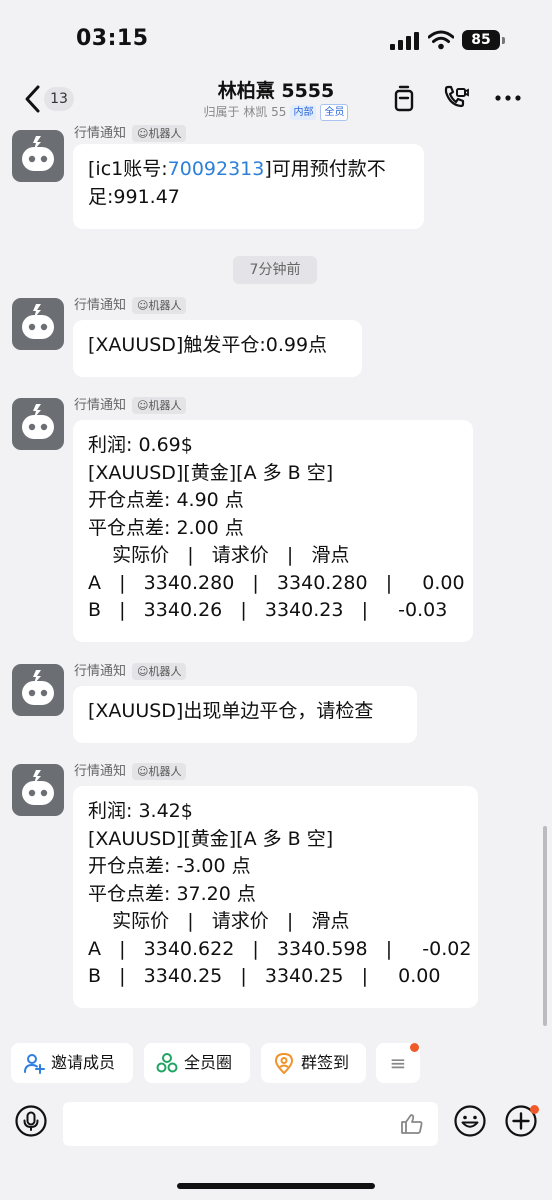  I want to click on all-members-circle-icon, so click(167, 1063).